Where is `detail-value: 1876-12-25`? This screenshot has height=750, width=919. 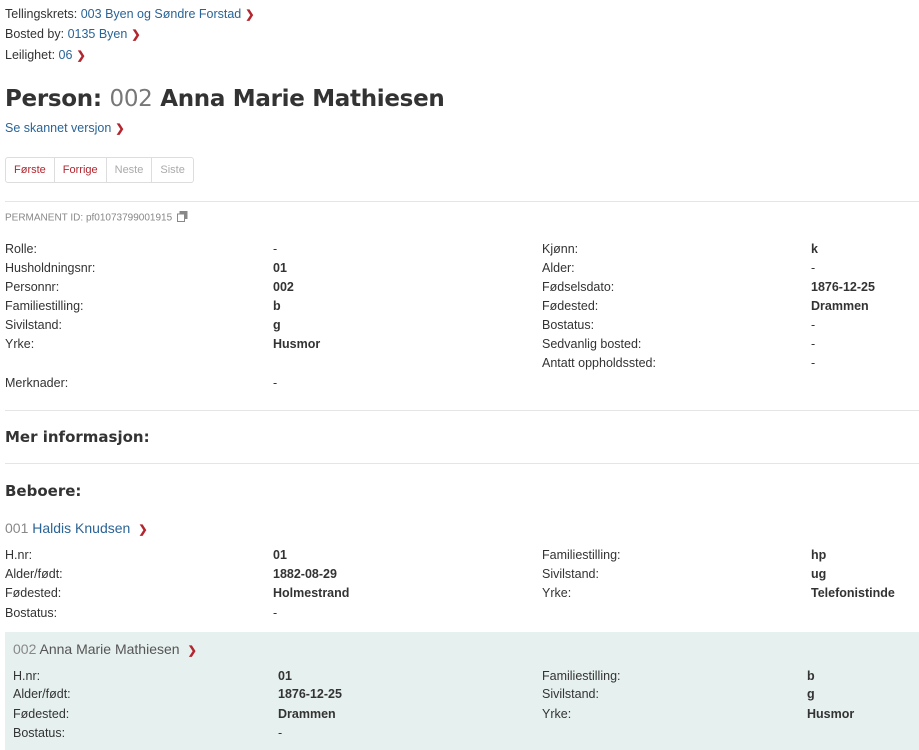
detail-value: 1876-12-25 is located at coordinates (843, 287).